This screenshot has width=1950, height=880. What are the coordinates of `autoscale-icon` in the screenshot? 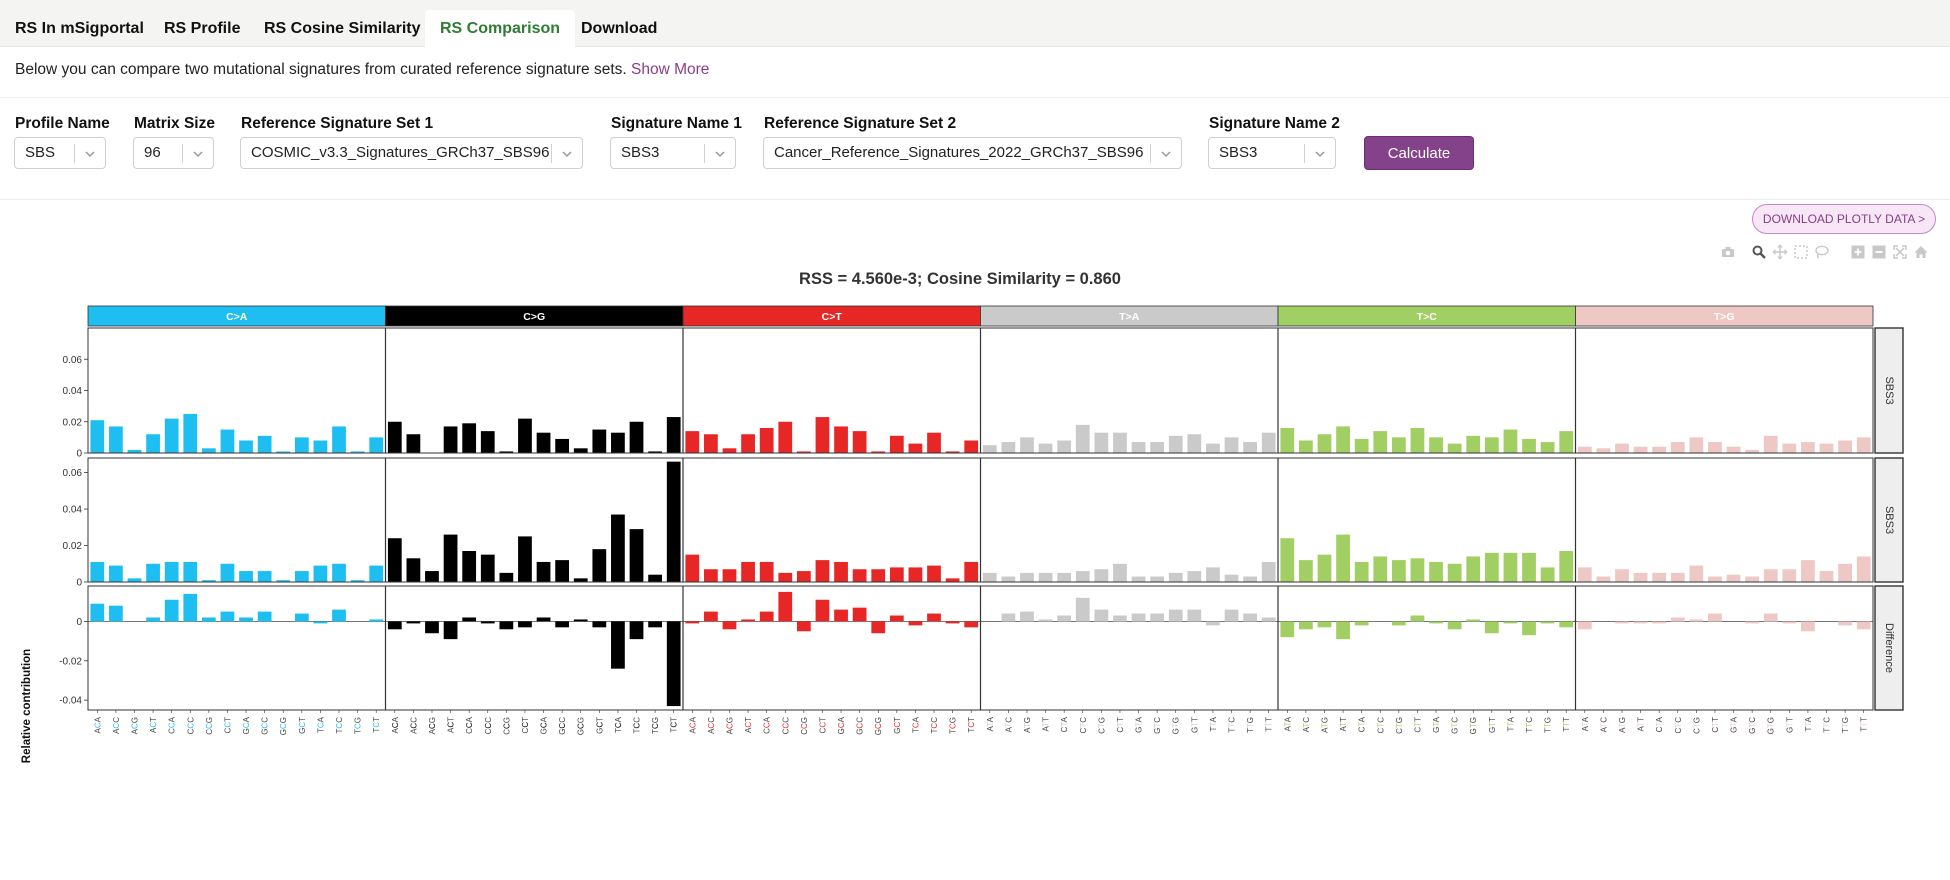 It's located at (1900, 252).